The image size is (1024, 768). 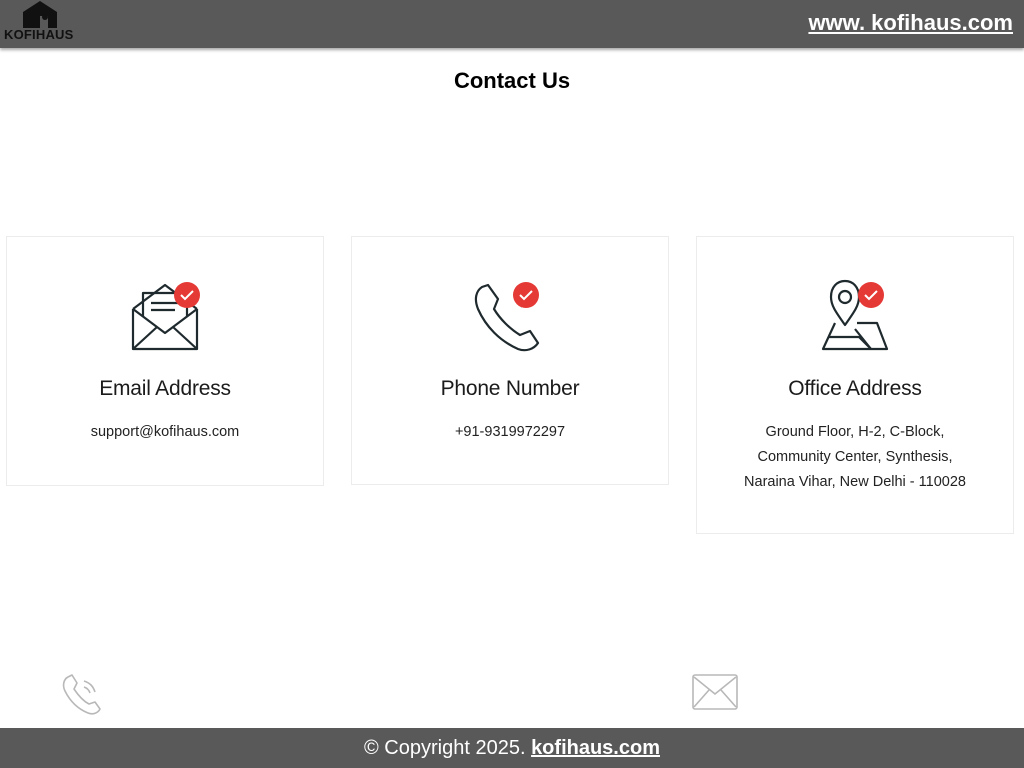 What do you see at coordinates (165, 361) in the screenshot?
I see `email-card: Email Address support@kofihaus.com` at bounding box center [165, 361].